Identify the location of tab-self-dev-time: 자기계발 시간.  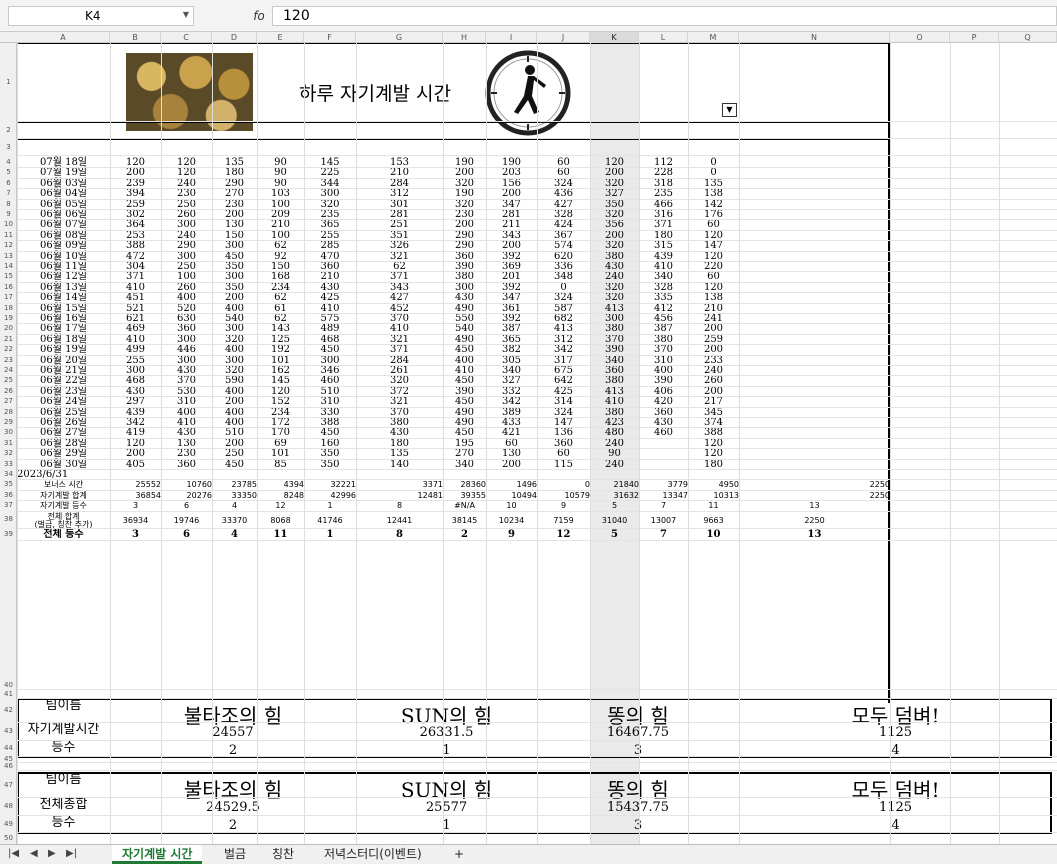
(157, 854).